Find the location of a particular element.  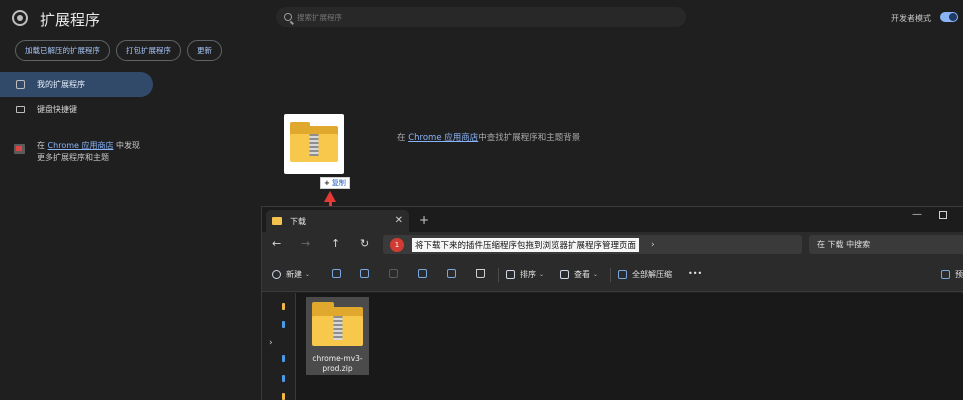

navigation-pane: › is located at coordinates (279, 346).